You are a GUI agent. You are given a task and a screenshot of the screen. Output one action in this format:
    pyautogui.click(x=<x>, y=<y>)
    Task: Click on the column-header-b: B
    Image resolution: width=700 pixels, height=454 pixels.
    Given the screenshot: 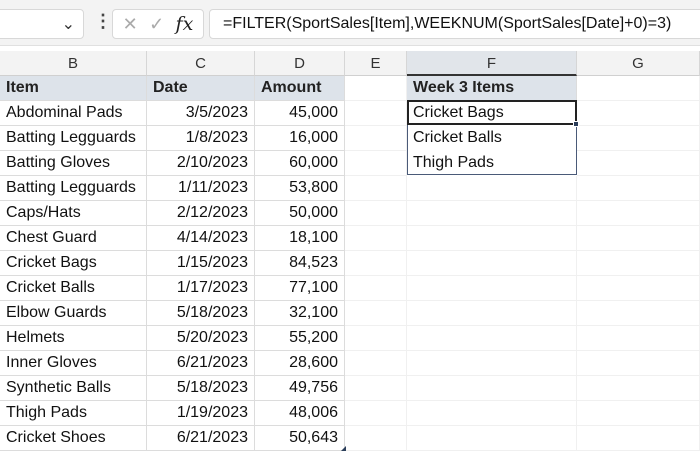 What is the action you would take?
    pyautogui.click(x=73, y=63)
    